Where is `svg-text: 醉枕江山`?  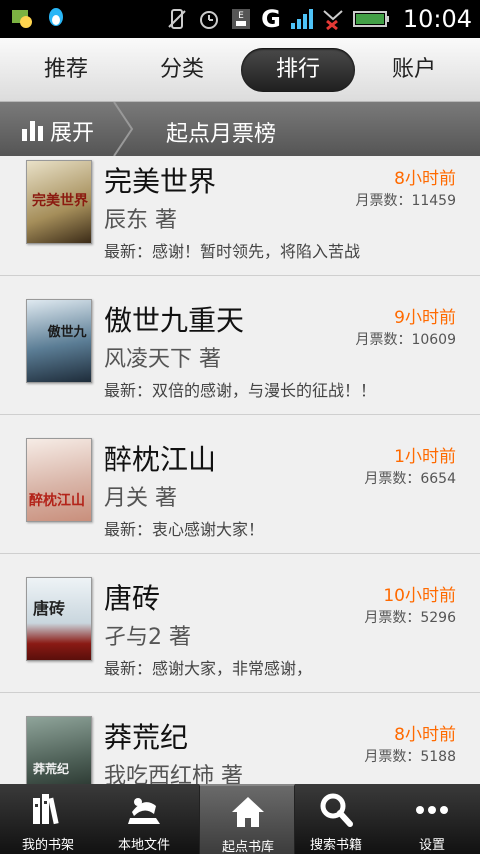 svg-text: 醉枕江山 is located at coordinates (57, 500).